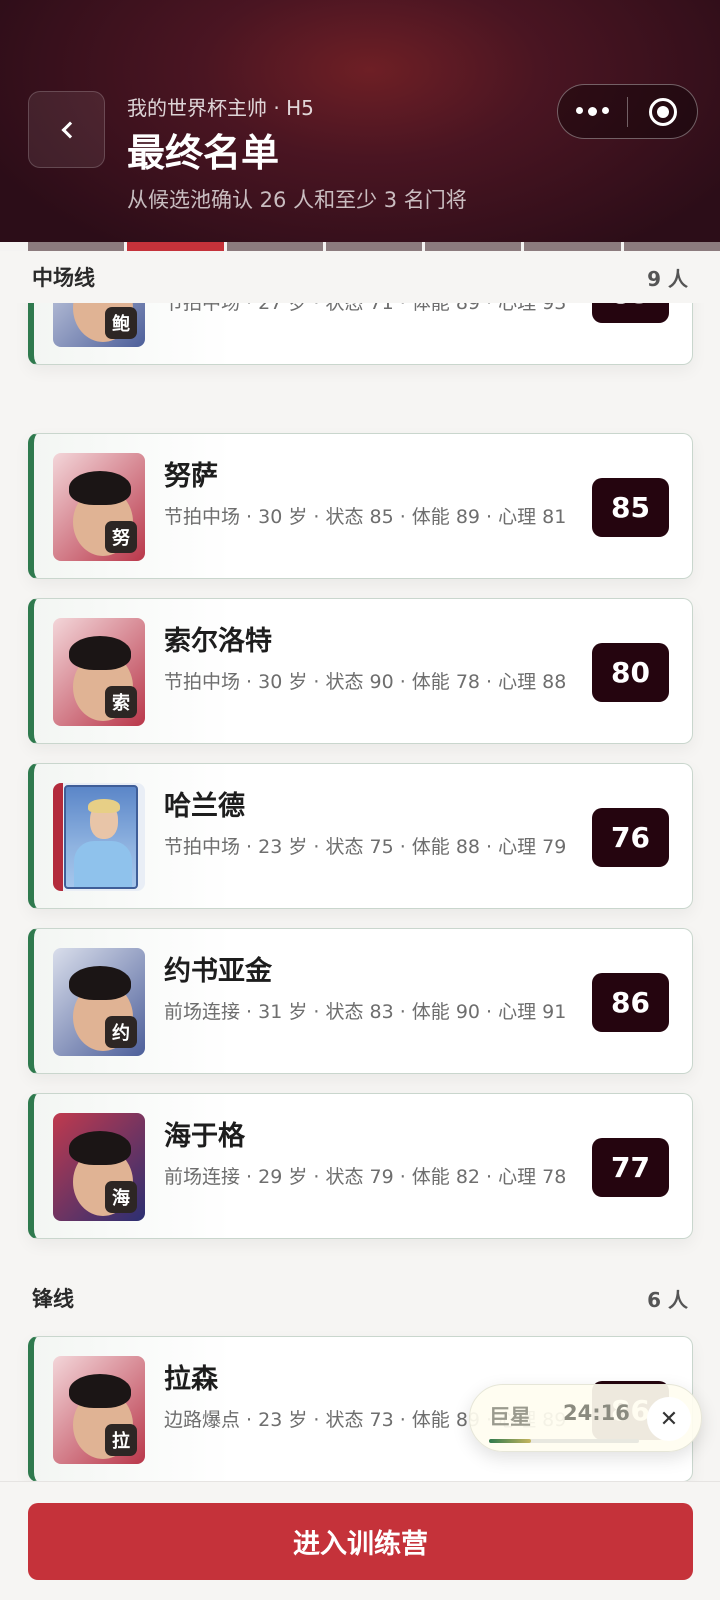 The height and width of the screenshot is (1600, 720). I want to click on player-rating: 80, so click(630, 672).